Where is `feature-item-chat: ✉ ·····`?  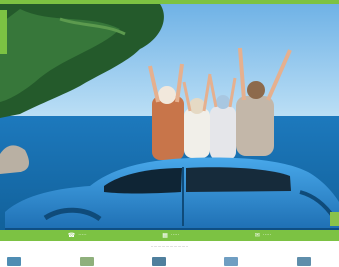 feature-item-chat: ✉ ····· is located at coordinates (263, 236).